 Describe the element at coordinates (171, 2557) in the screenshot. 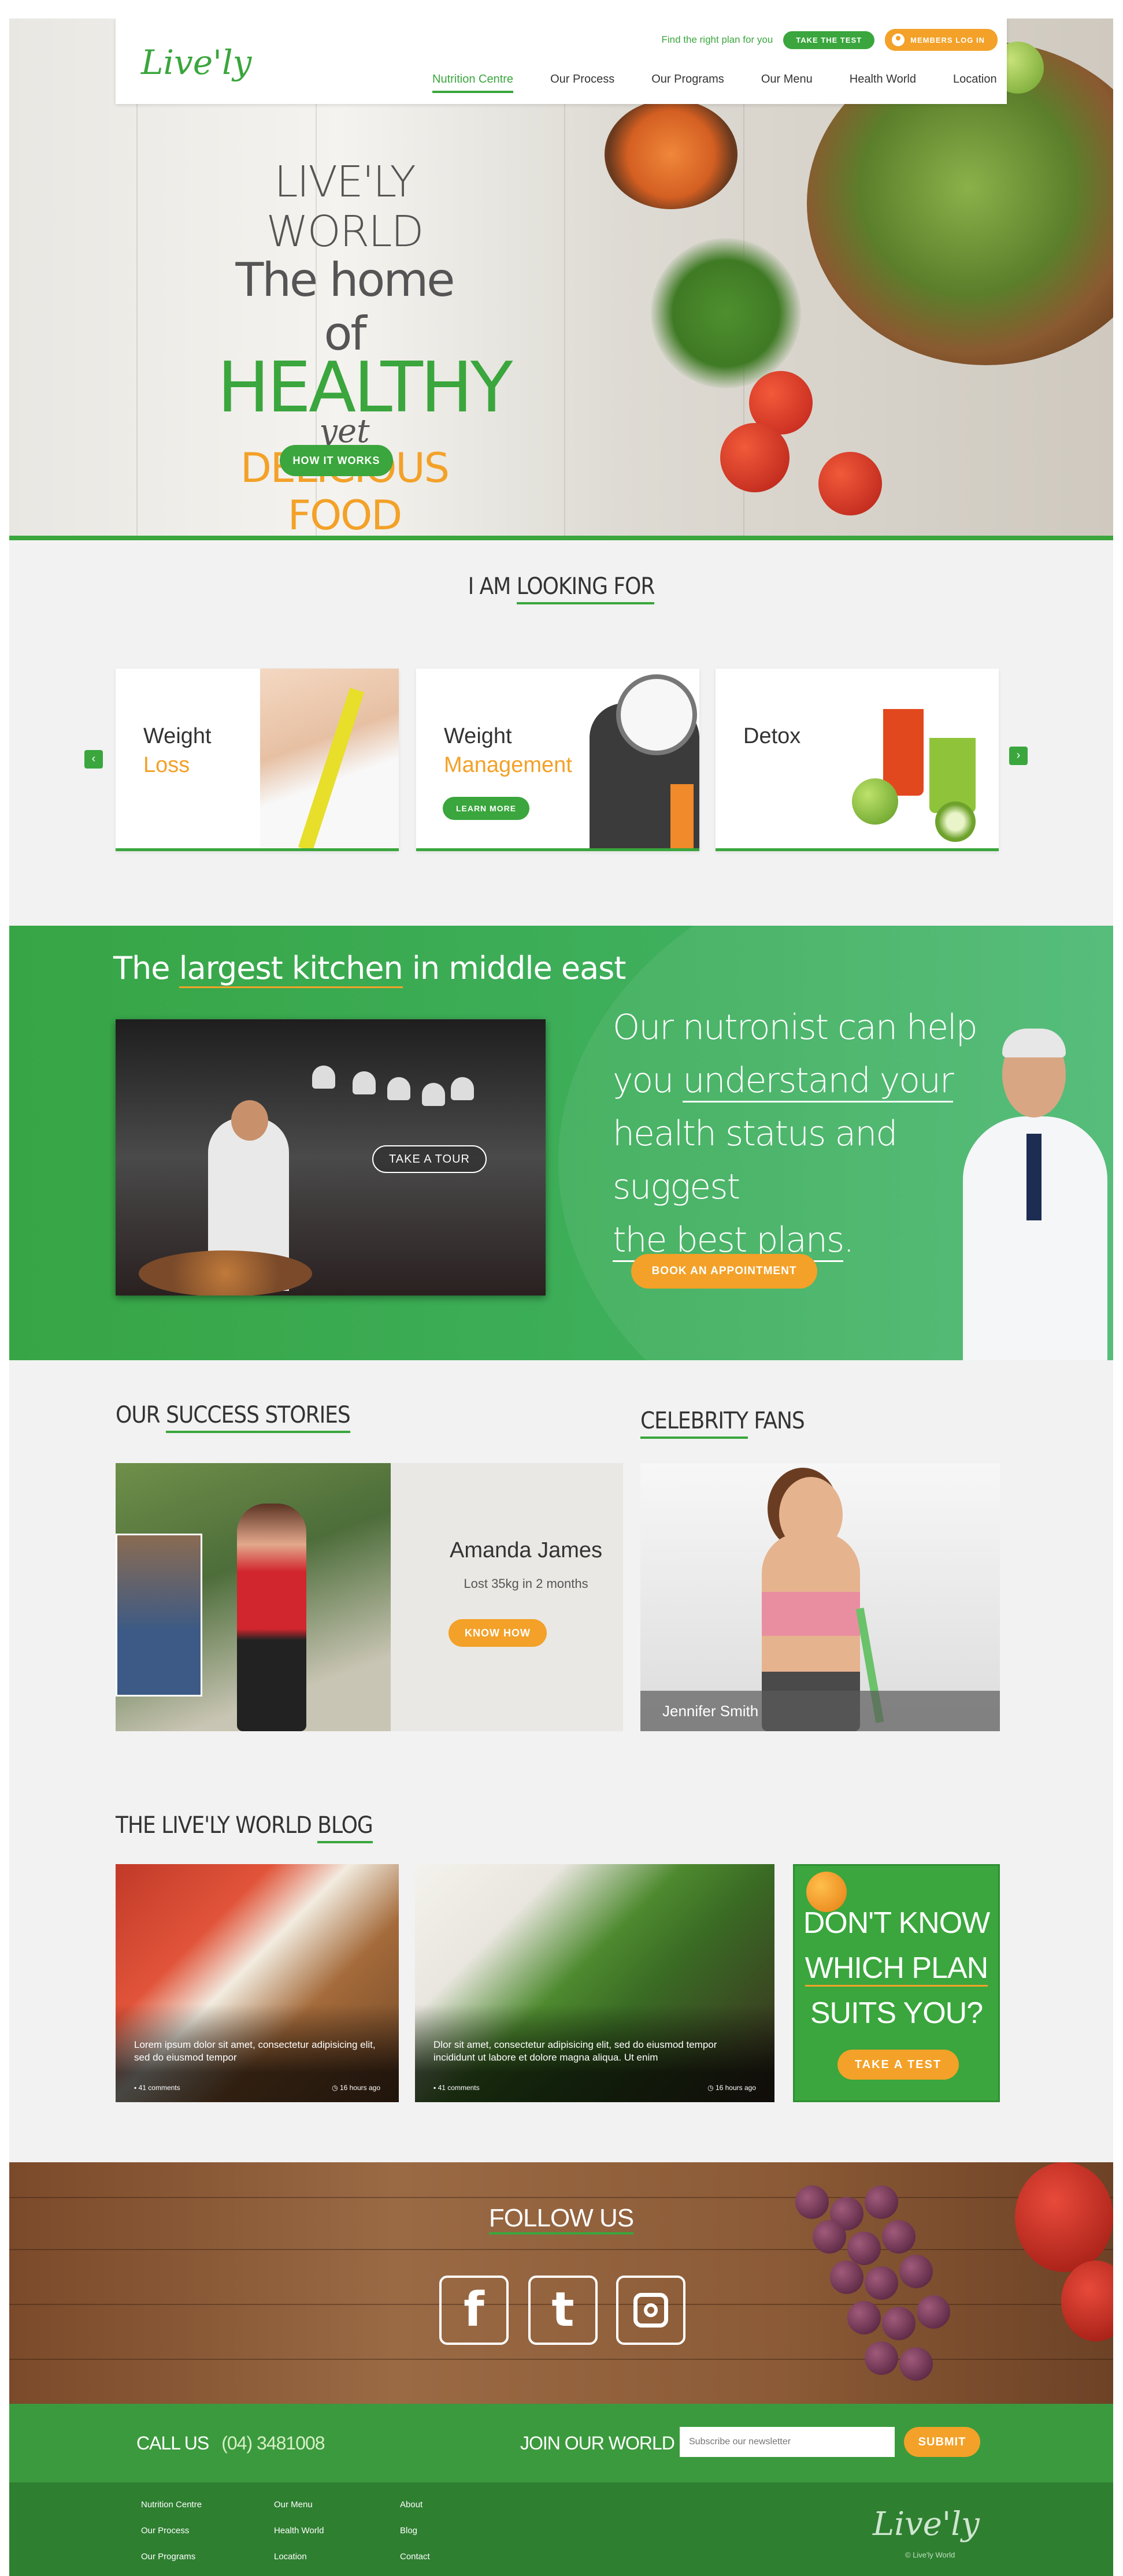

I see `footer-link: Our Programs` at that location.